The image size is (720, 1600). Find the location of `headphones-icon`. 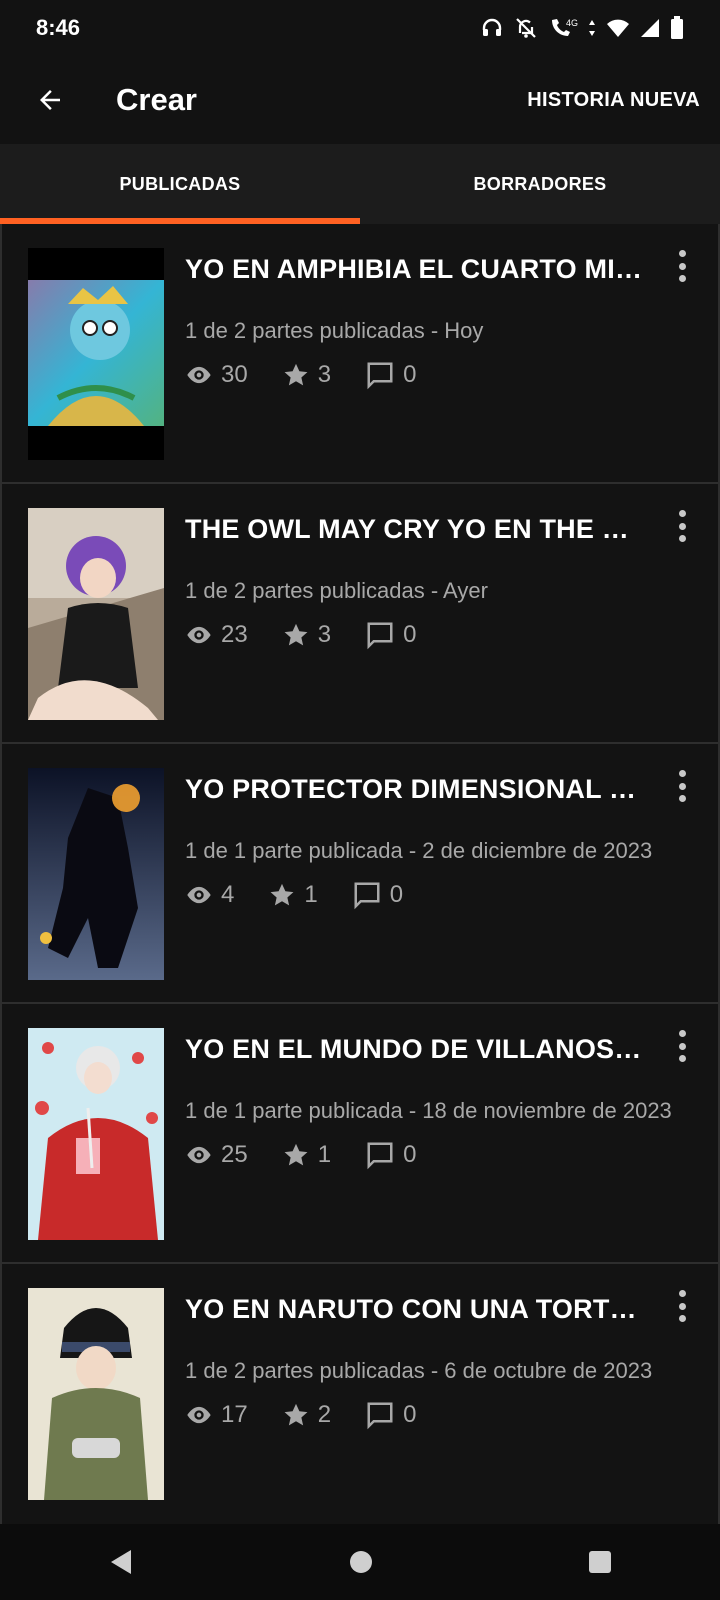

headphones-icon is located at coordinates (492, 27).